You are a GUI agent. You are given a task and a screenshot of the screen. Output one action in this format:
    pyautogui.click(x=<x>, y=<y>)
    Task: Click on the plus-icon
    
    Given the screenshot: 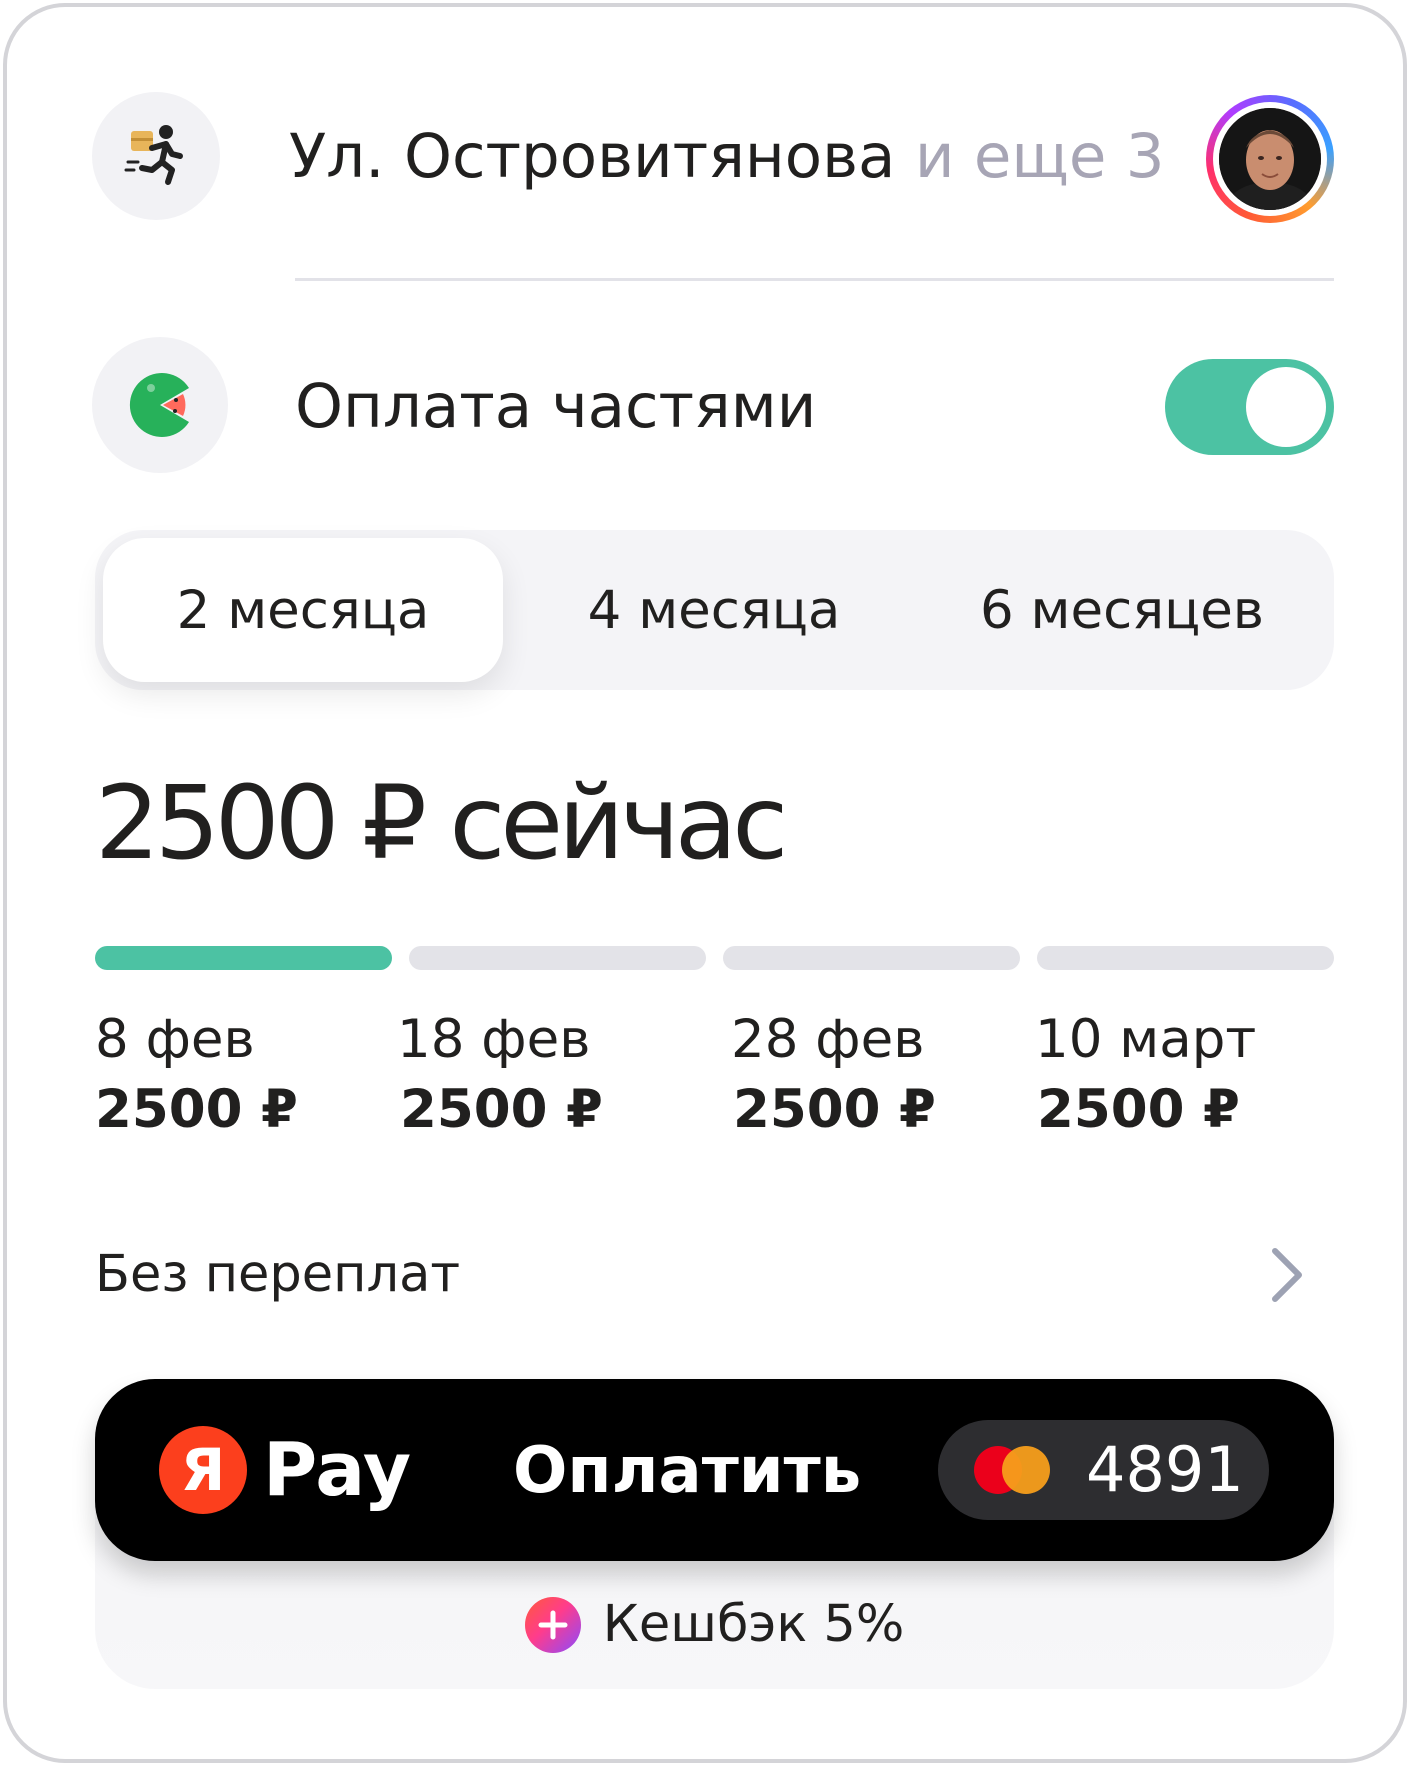 What is the action you would take?
    pyautogui.click(x=552, y=1625)
    